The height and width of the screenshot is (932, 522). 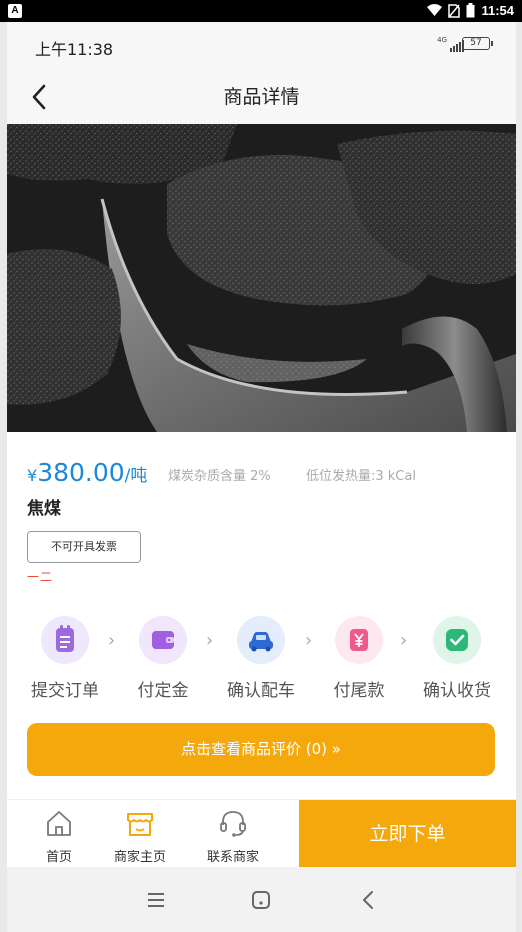 I want to click on step-label: 付定金, so click(x=163, y=691).